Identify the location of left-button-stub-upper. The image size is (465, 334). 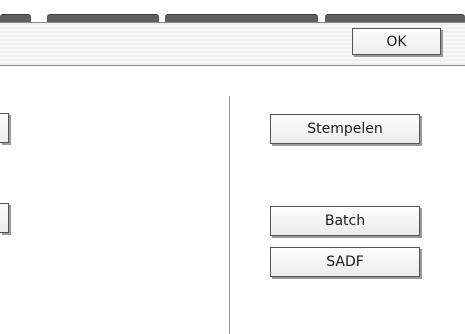
(4, 128).